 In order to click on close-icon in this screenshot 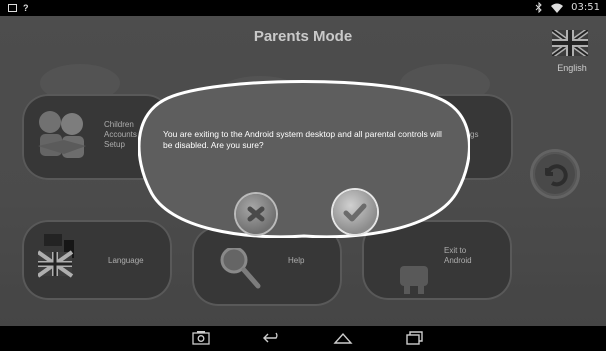, I will do `click(256, 214)`.